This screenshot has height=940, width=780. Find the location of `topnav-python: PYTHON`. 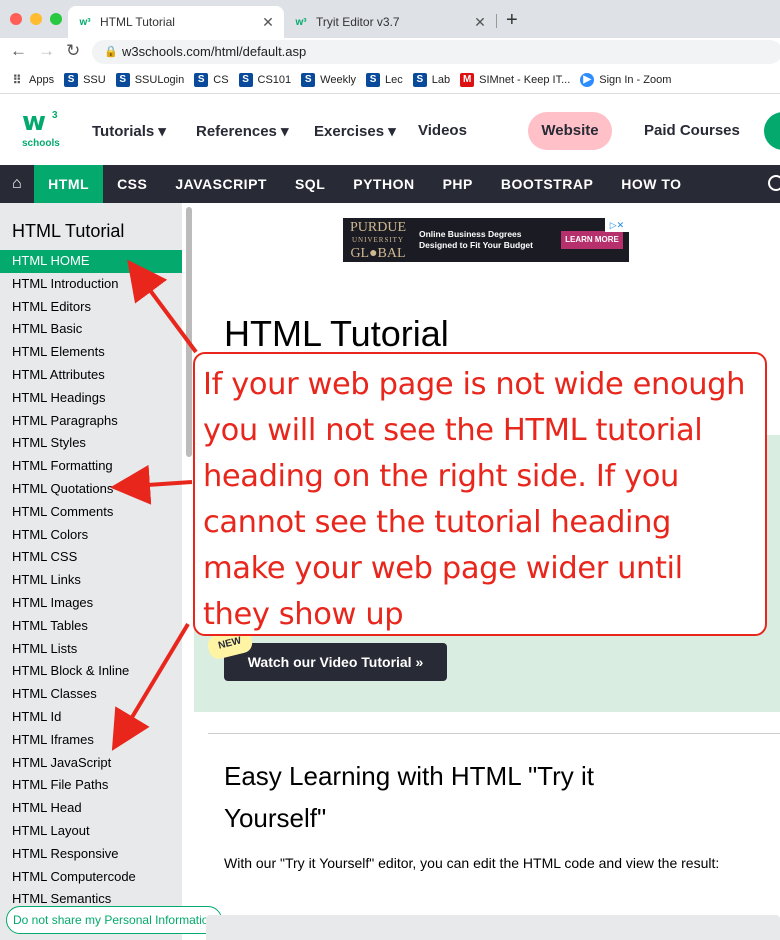

topnav-python: PYTHON is located at coordinates (383, 184).